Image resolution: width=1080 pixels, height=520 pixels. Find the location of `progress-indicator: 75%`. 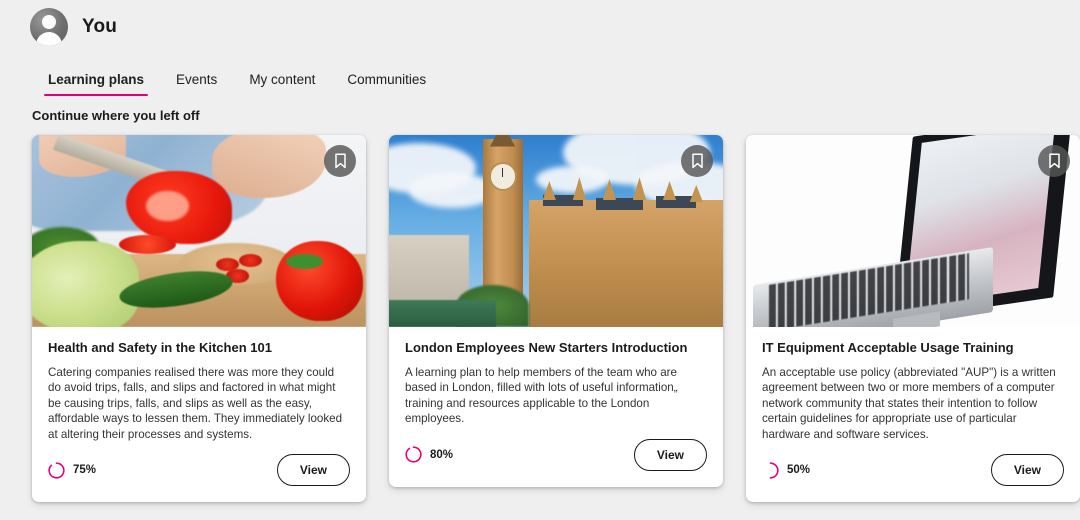

progress-indicator: 75% is located at coordinates (72, 470).